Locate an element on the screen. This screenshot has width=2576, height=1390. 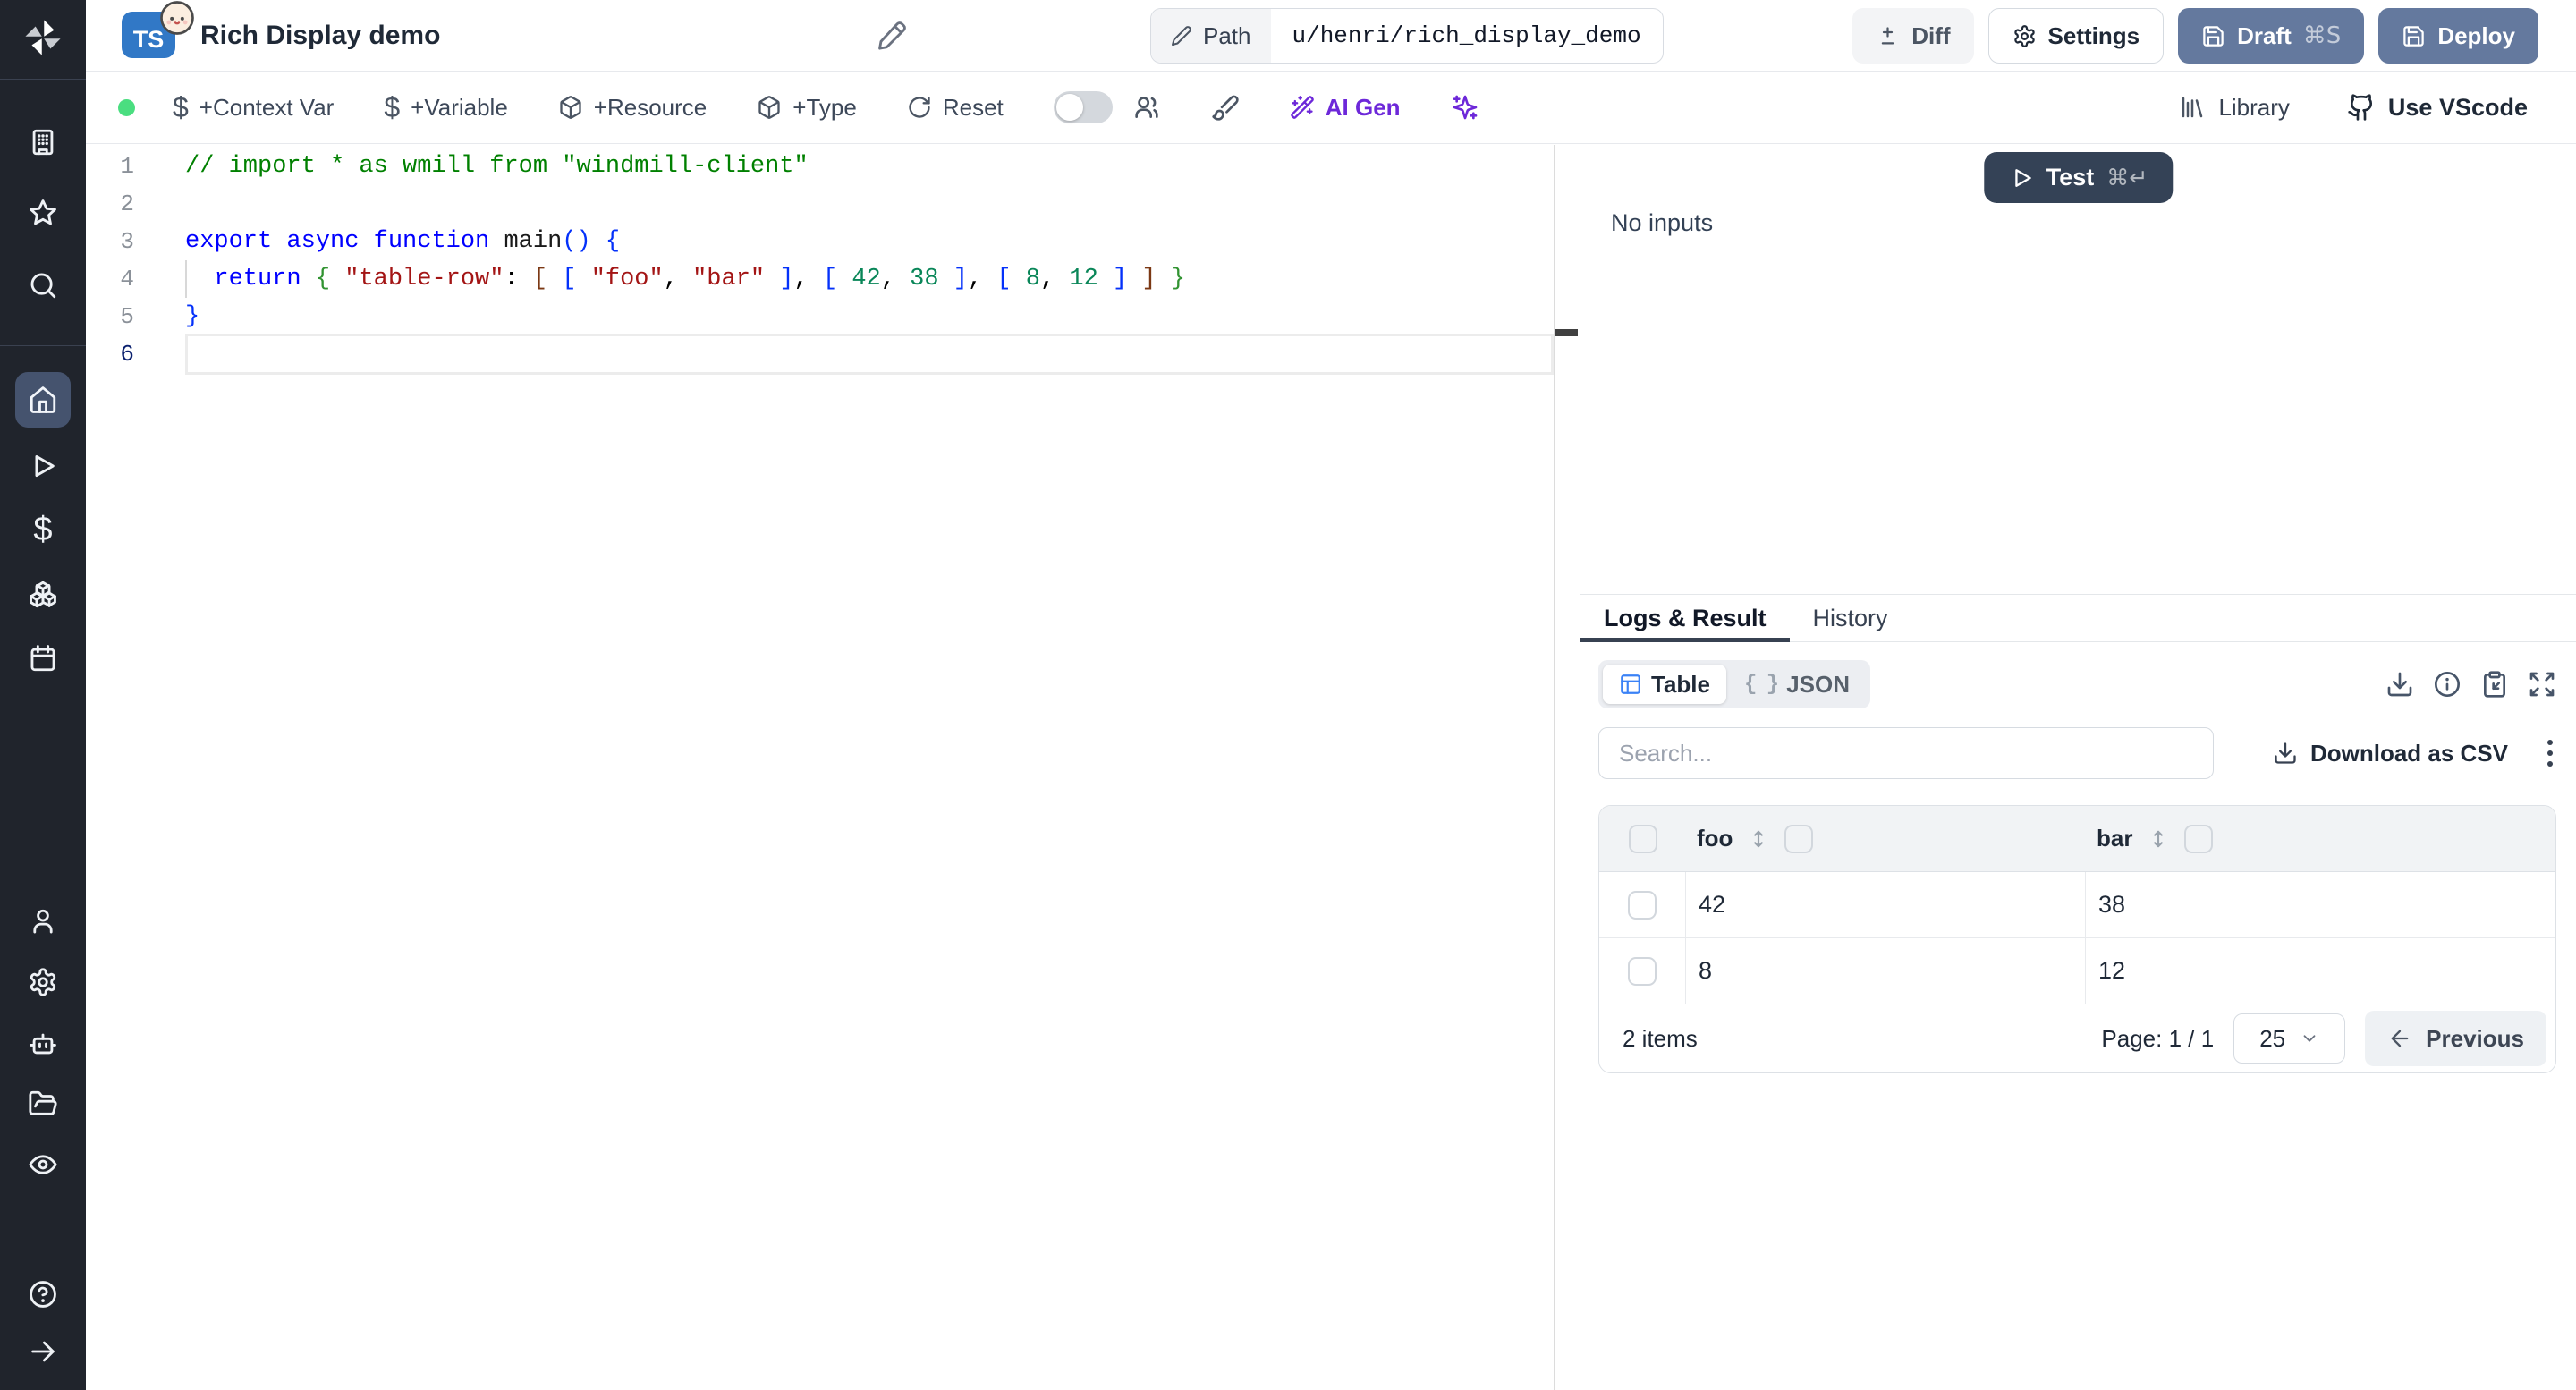
ai-gen-label: AI Gen is located at coordinates (1363, 107).